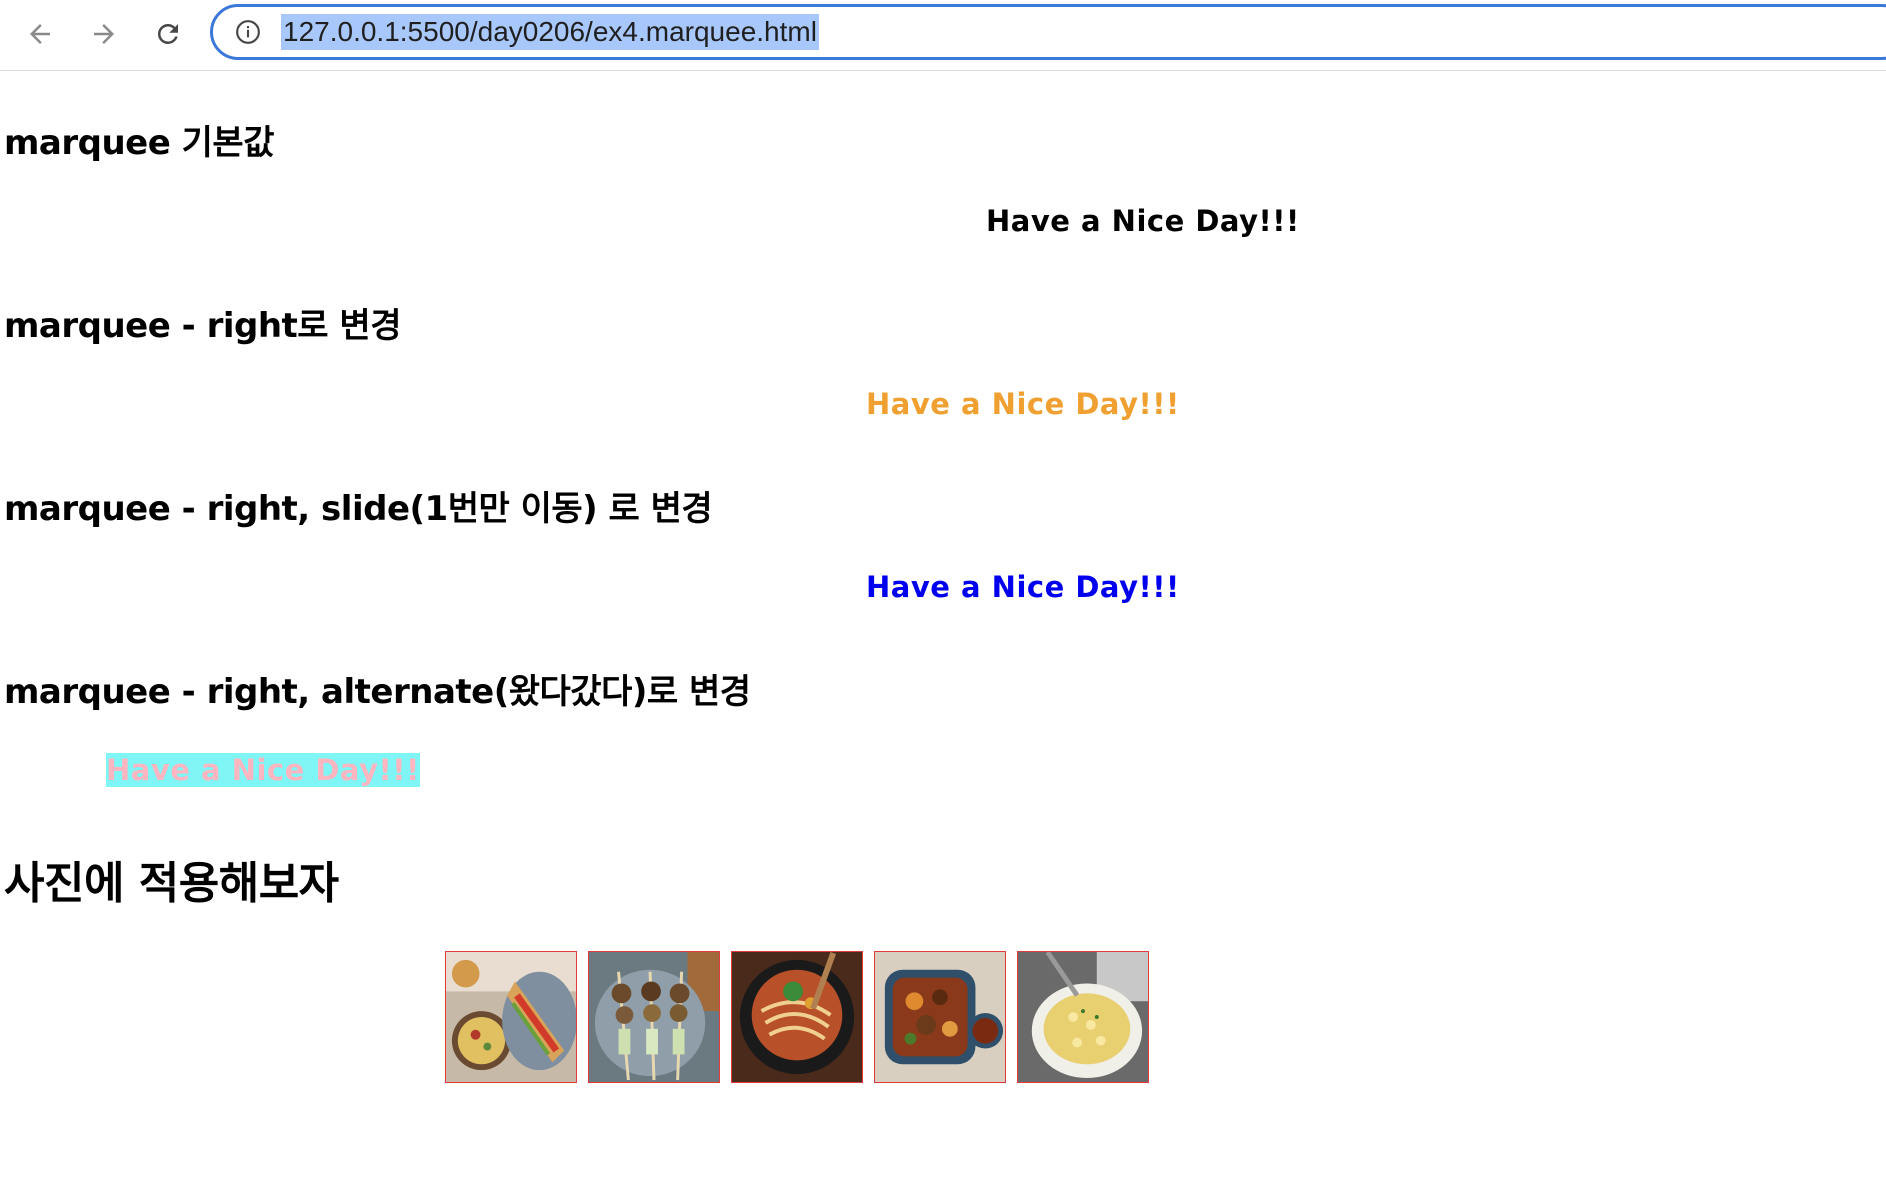  What do you see at coordinates (248, 32) in the screenshot?
I see `info-icon` at bounding box center [248, 32].